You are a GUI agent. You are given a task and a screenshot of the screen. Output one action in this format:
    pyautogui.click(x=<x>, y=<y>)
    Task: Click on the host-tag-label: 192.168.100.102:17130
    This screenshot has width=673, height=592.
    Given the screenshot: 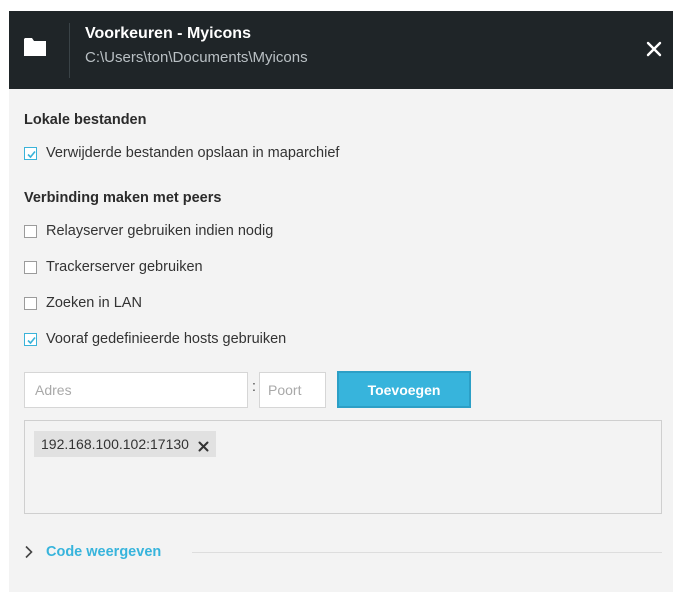 What is the action you would take?
    pyautogui.click(x=115, y=444)
    